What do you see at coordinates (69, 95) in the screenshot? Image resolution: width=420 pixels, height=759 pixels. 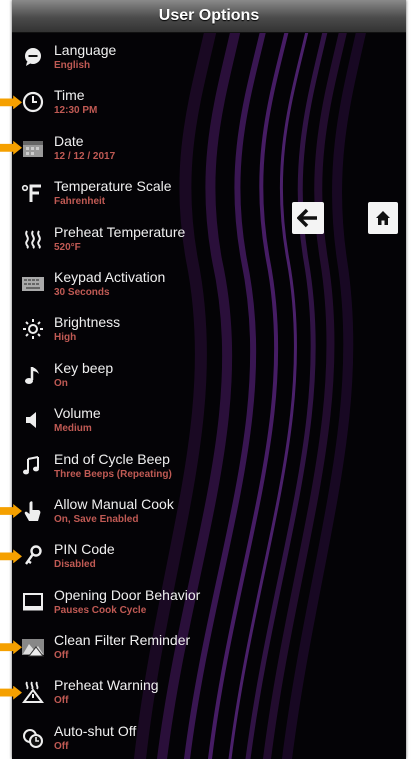 I see `option-label: Time` at bounding box center [69, 95].